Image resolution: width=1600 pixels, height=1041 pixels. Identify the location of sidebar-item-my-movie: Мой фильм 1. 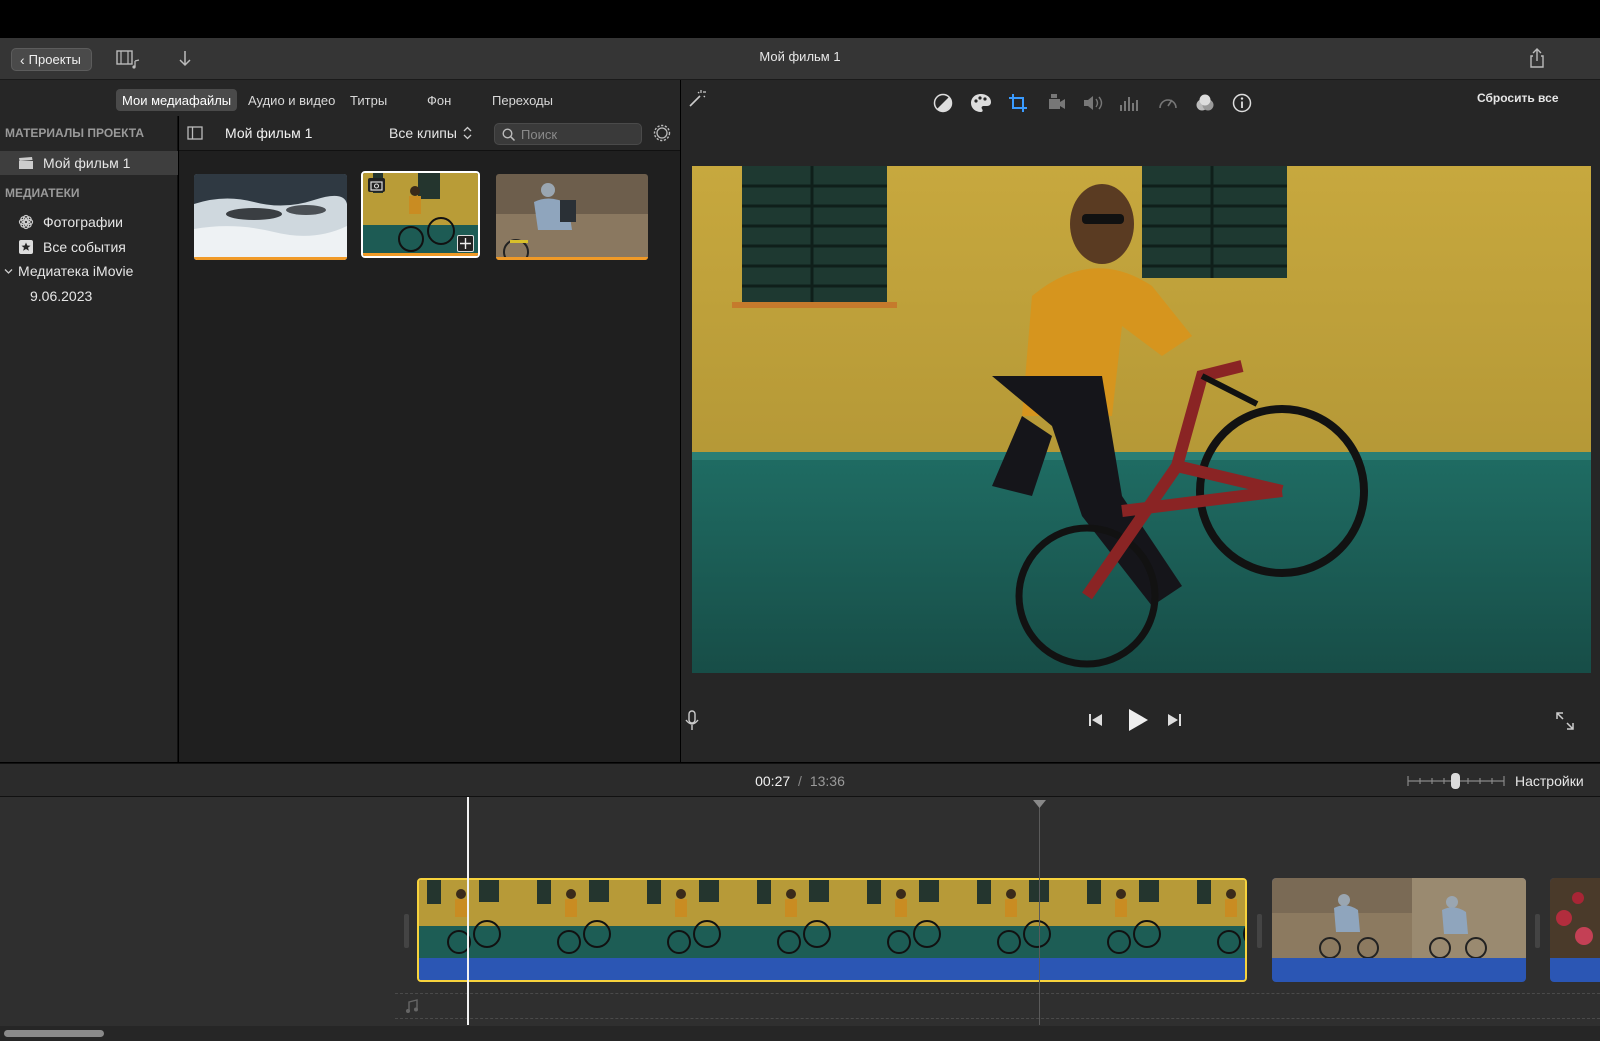
(89, 163).